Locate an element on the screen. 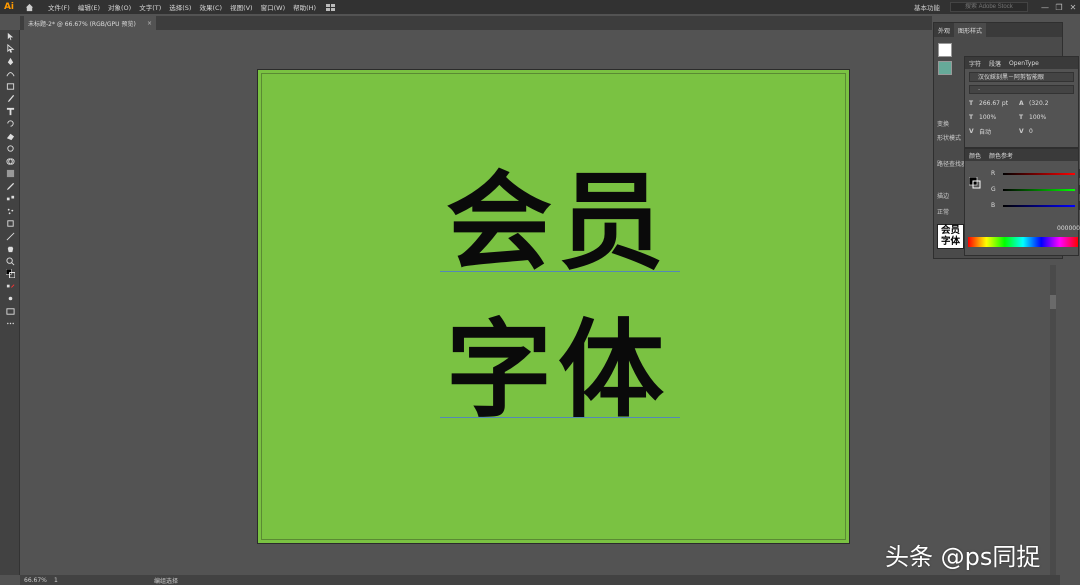  fill-stroke-icon is located at coordinates (10, 274).